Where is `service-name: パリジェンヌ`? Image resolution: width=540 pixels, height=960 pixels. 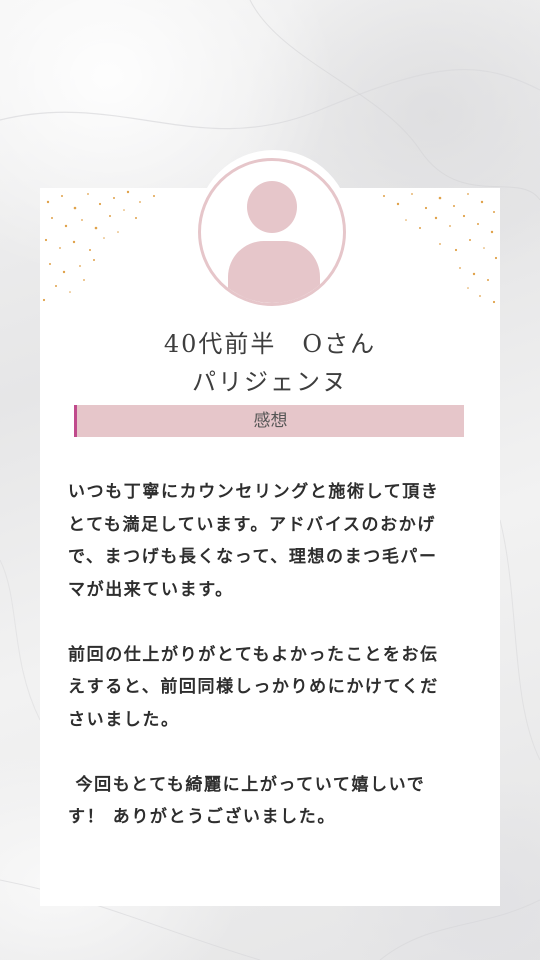 service-name: パリジェンヌ is located at coordinates (270, 382).